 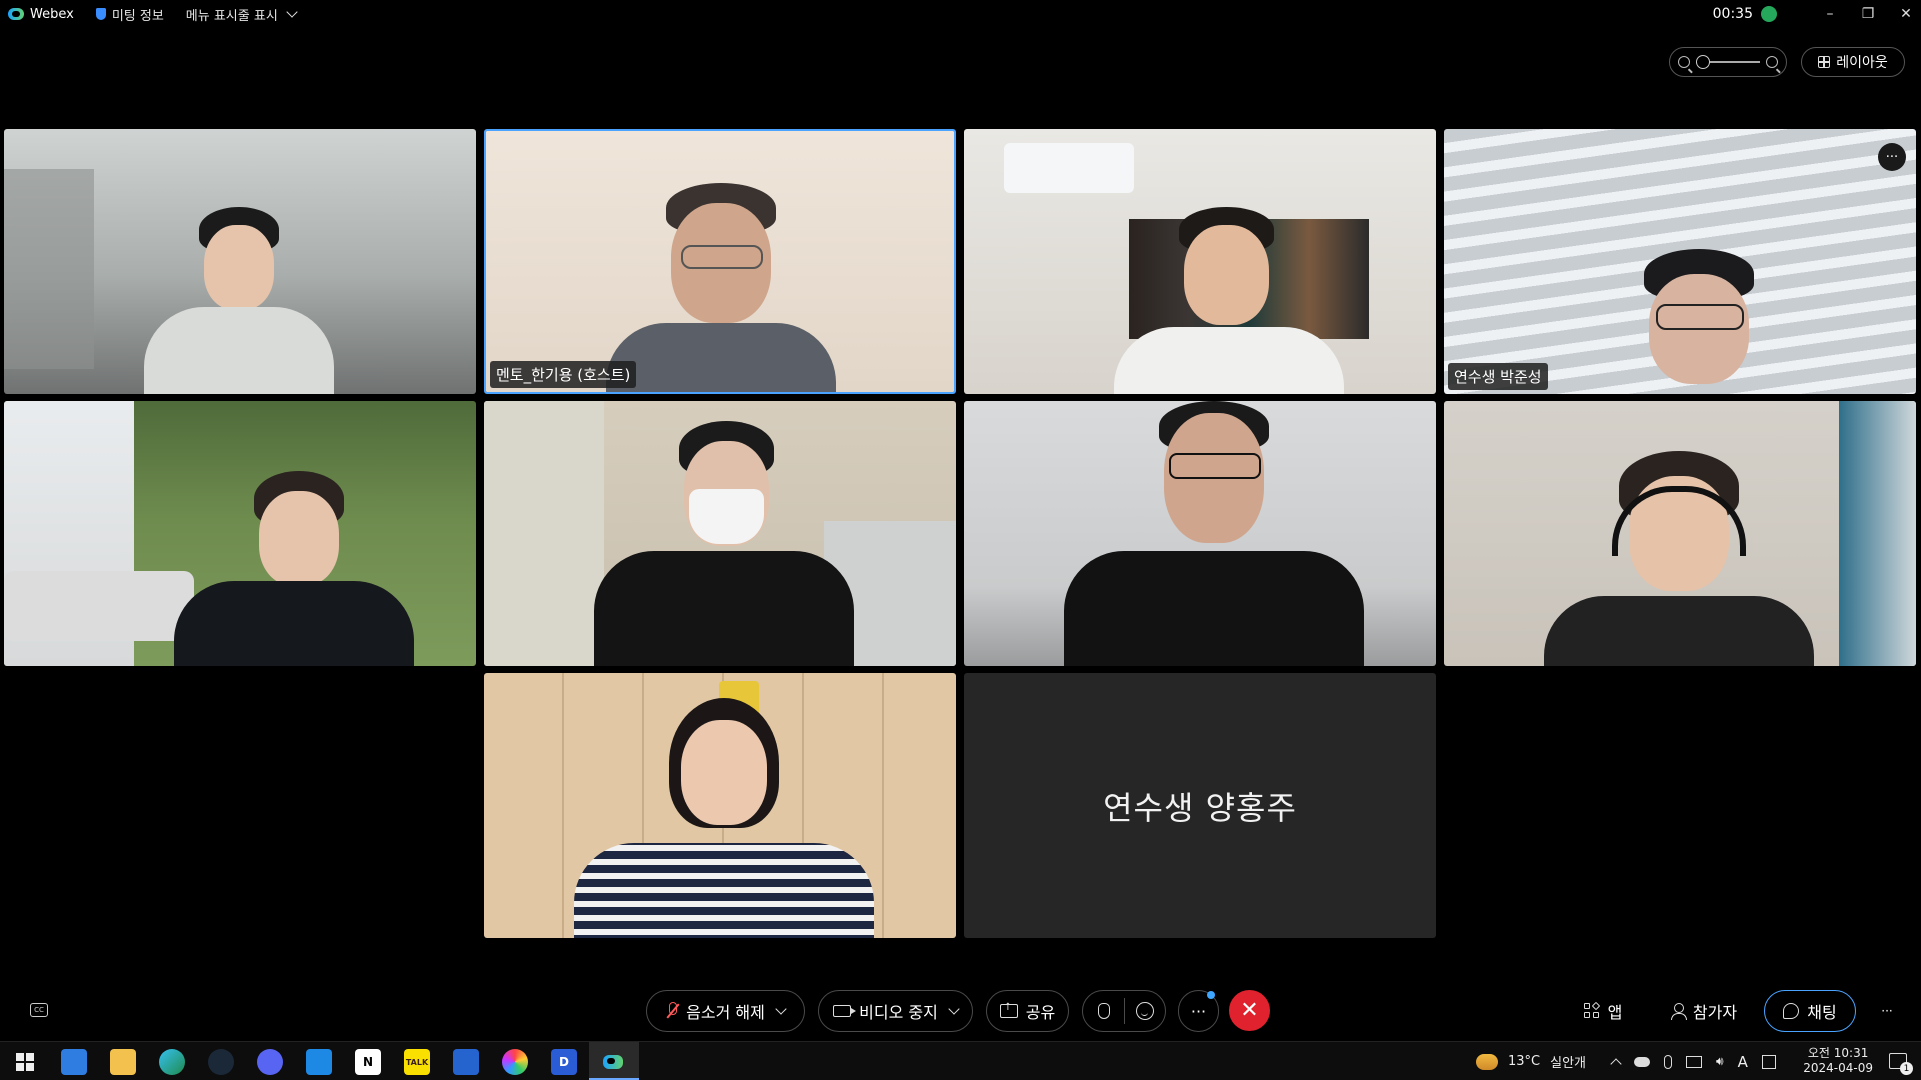 I want to click on weather-widget: 13°C 실안개, so click(x=1531, y=1061).